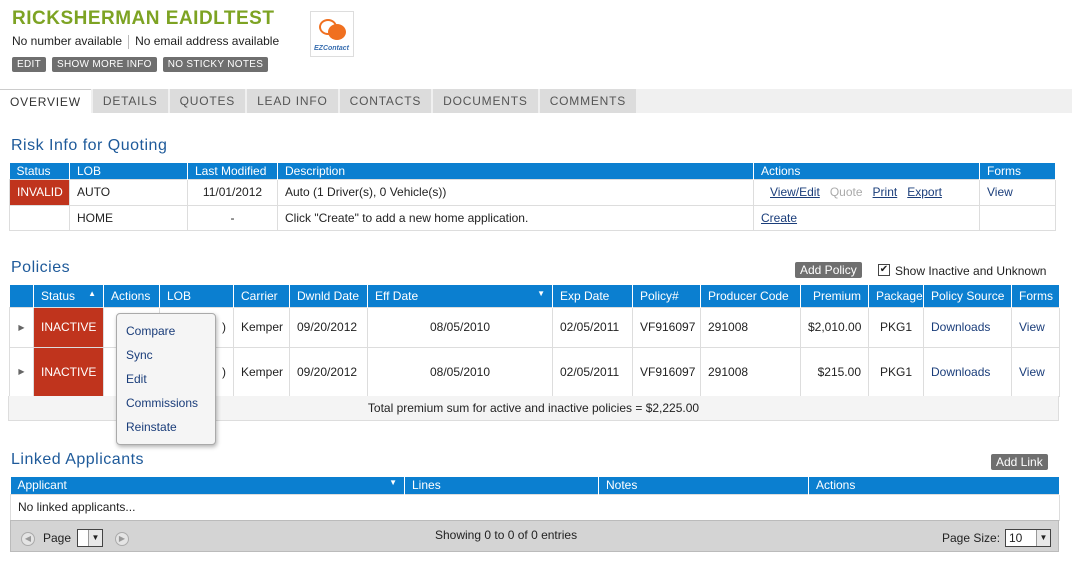 The height and width of the screenshot is (586, 1072). I want to click on tab-contacts: CONTACTS, so click(385, 101).